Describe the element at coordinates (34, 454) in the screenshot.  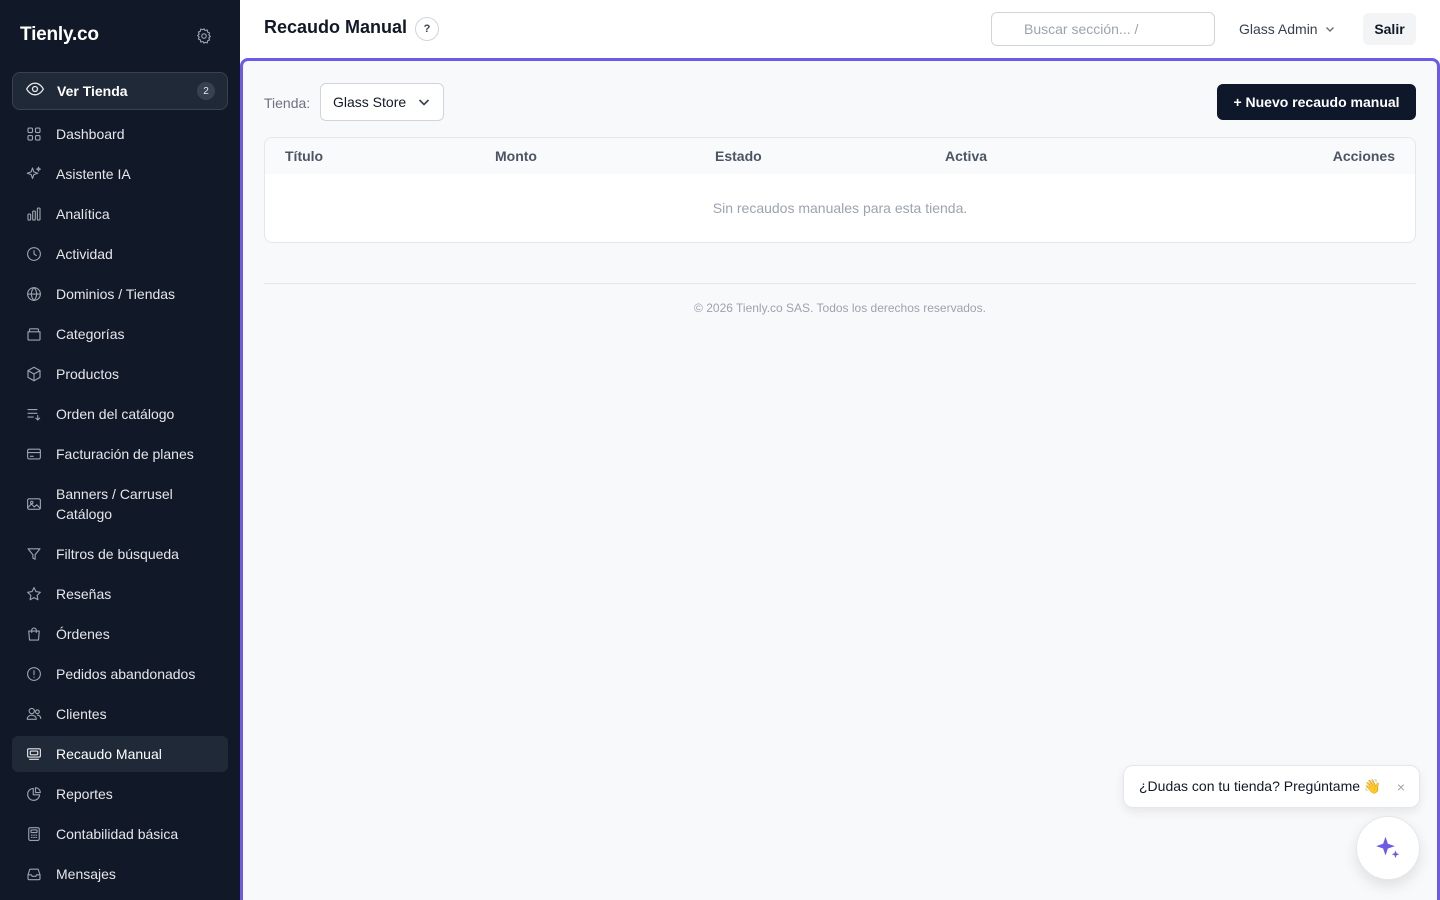
I see `credit-card-icon` at that location.